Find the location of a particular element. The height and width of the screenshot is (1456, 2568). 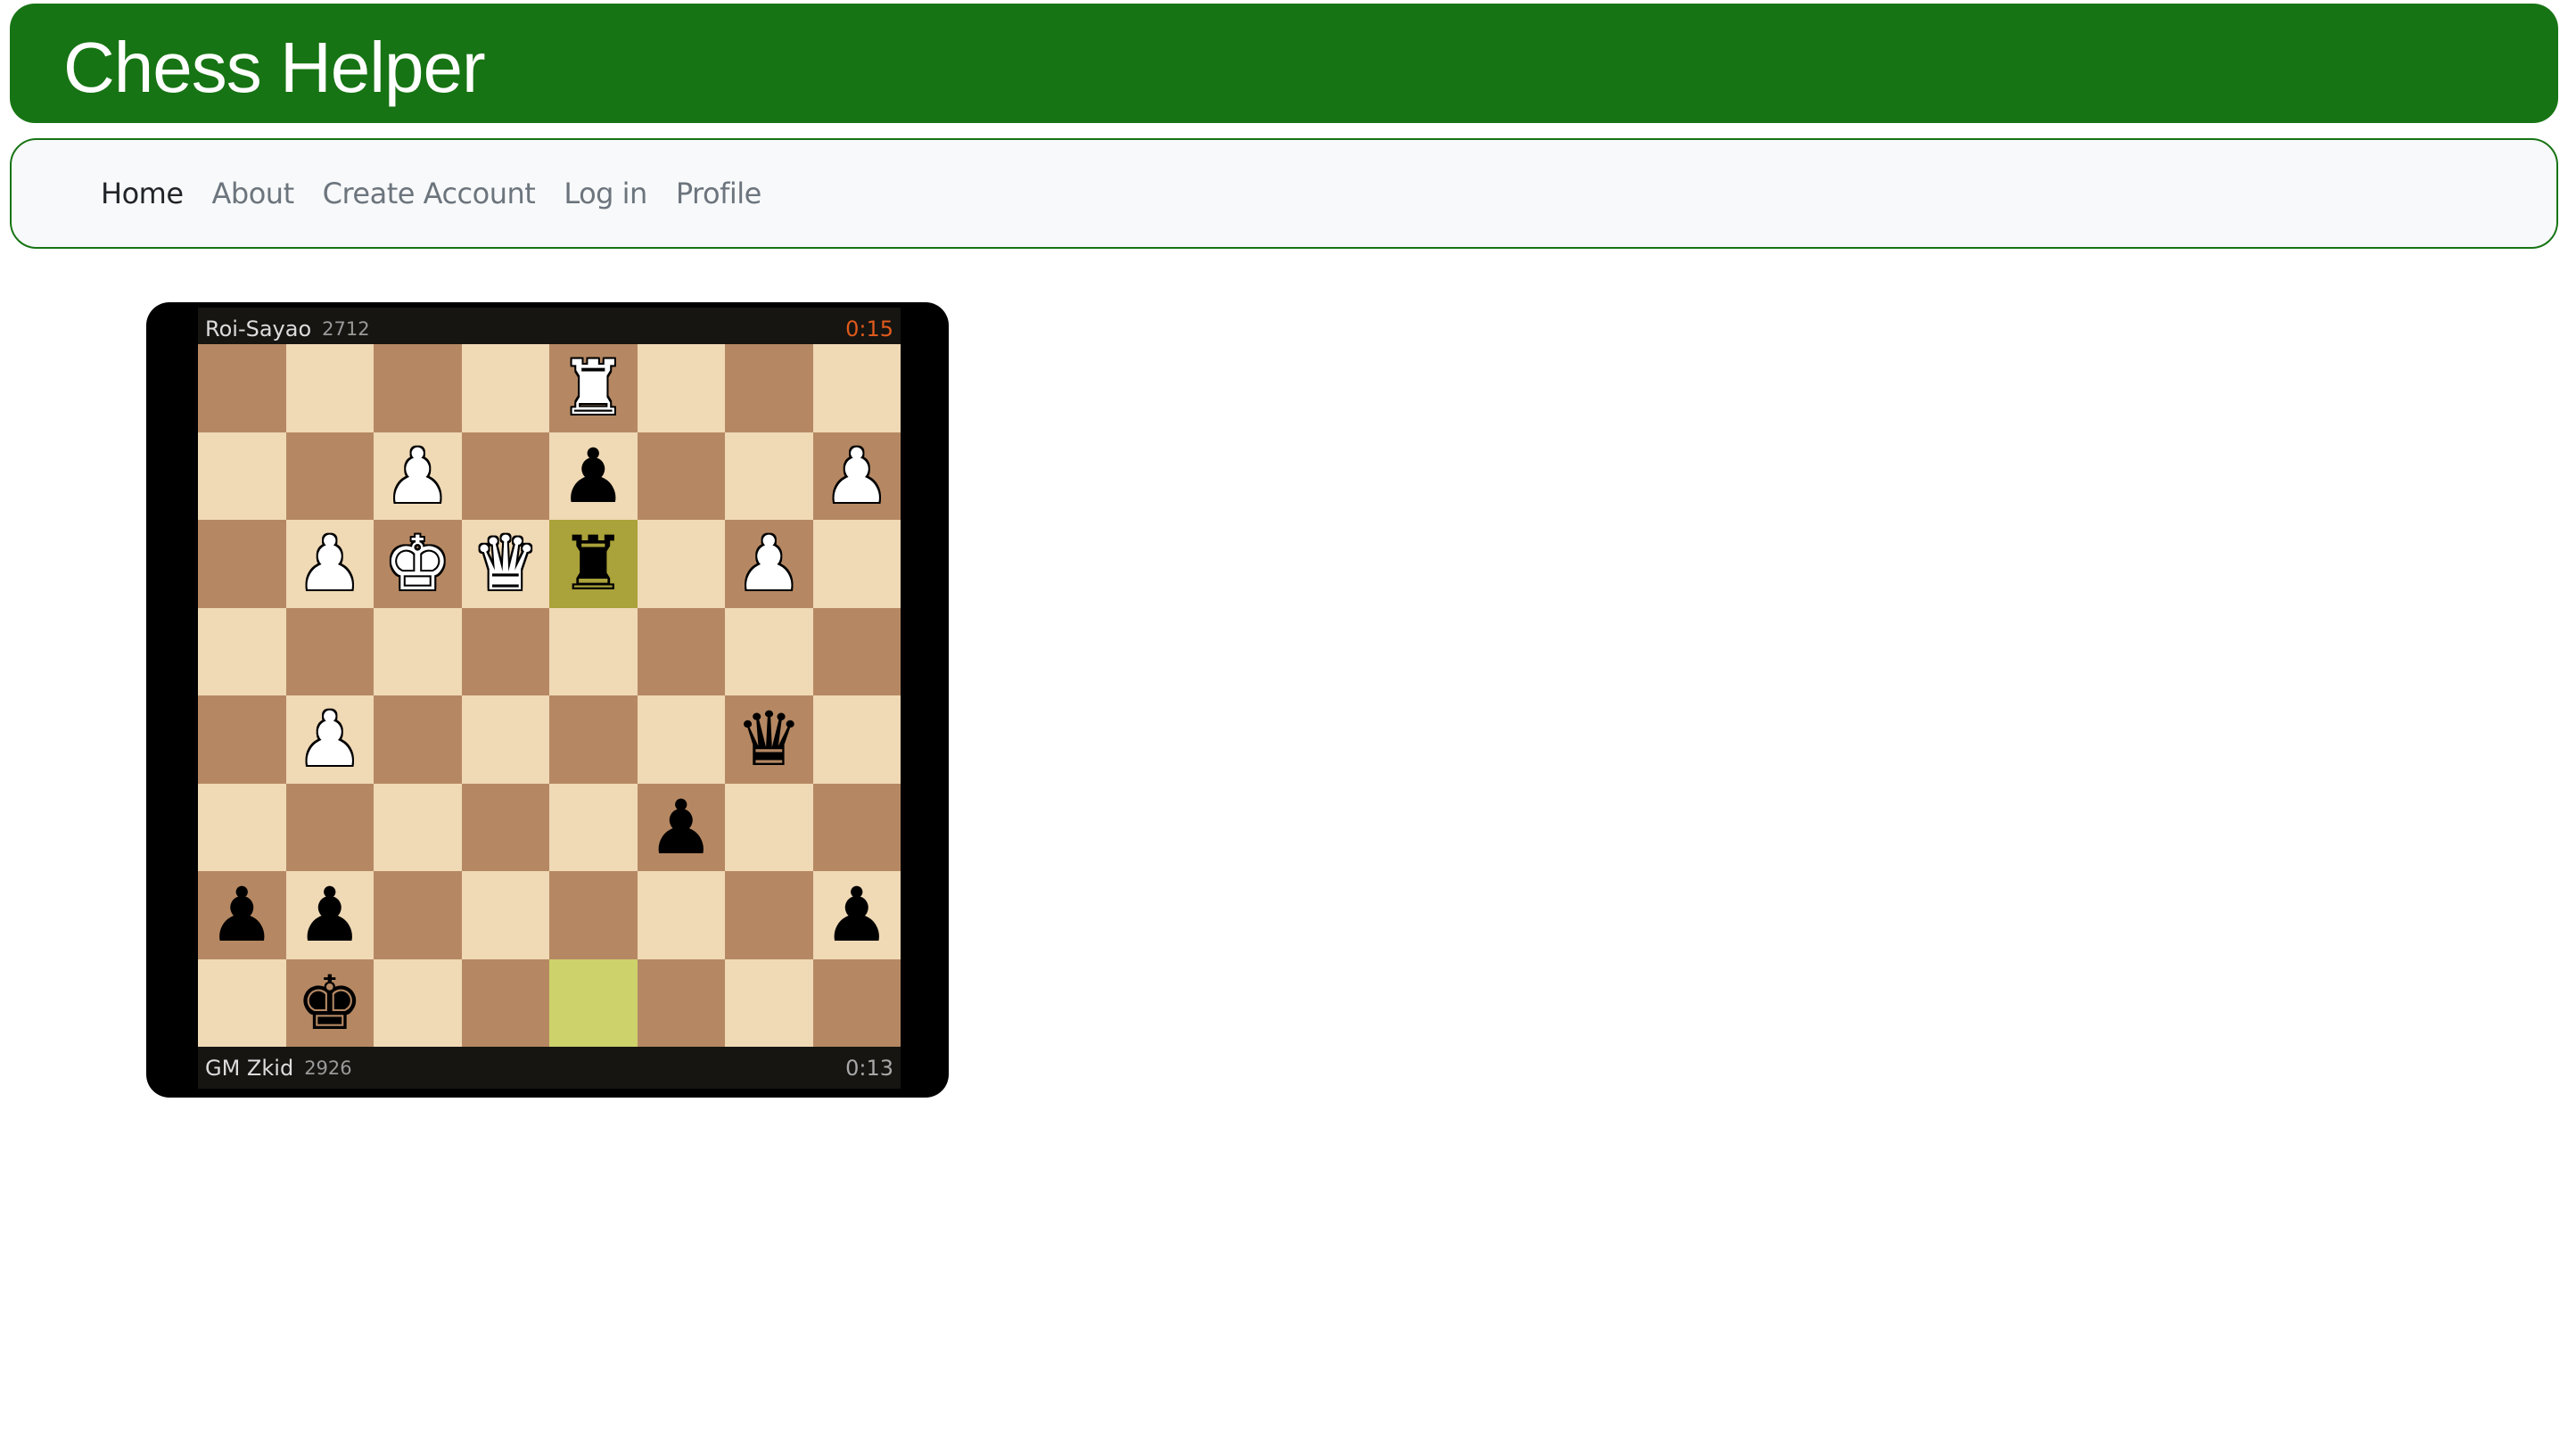

bottom-player-clock: 0:13 is located at coordinates (869, 1068).